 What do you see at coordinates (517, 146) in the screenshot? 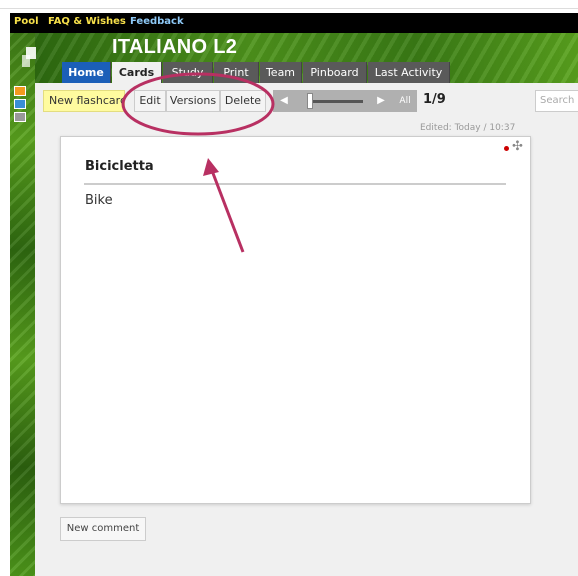
I see `move-handle-icon: ✣` at bounding box center [517, 146].